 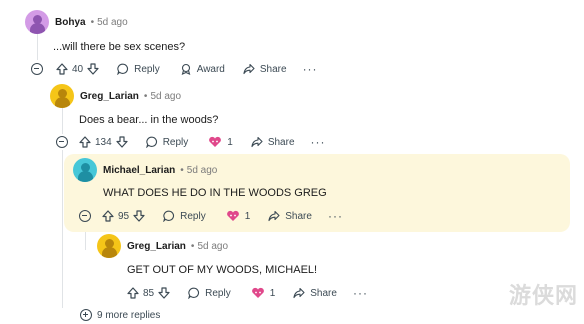 I want to click on expand-icon, so click(x=86, y=315).